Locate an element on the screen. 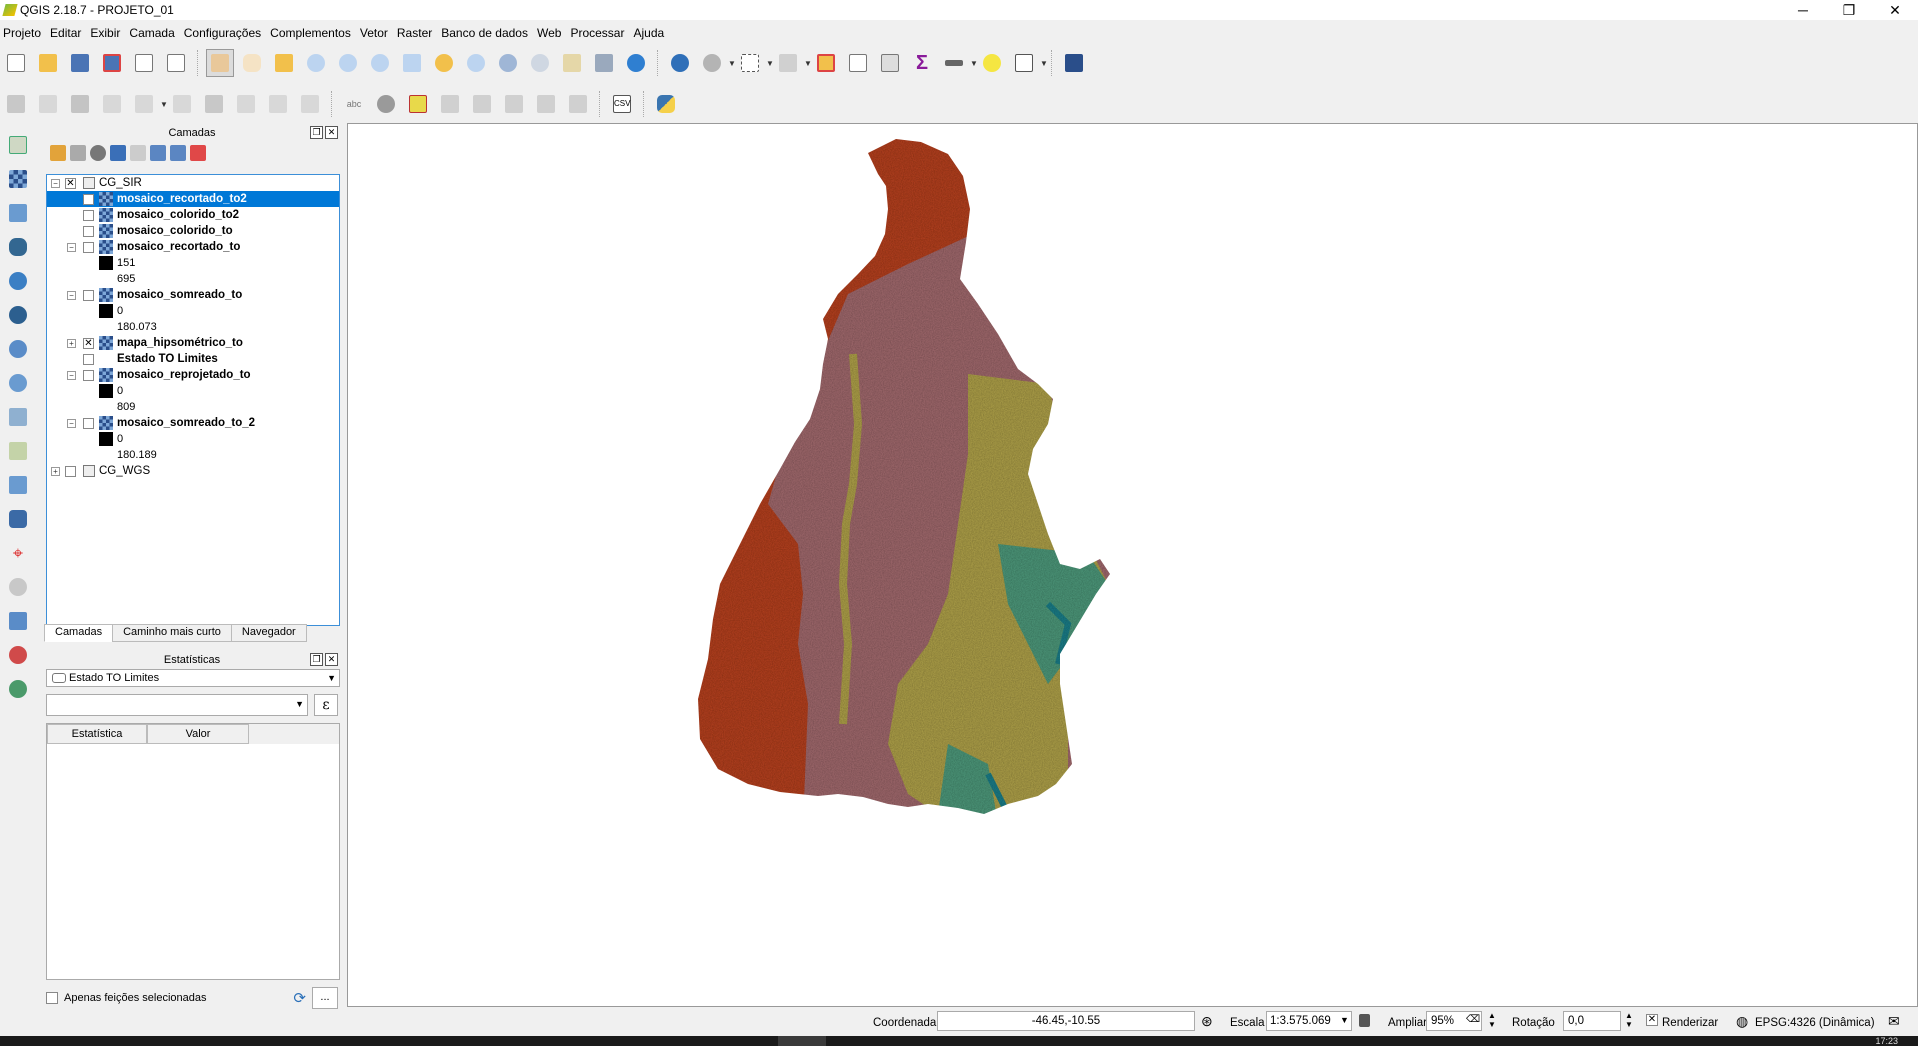 The width and height of the screenshot is (1918, 1046). add-mssql-button is located at coordinates (18, 655).